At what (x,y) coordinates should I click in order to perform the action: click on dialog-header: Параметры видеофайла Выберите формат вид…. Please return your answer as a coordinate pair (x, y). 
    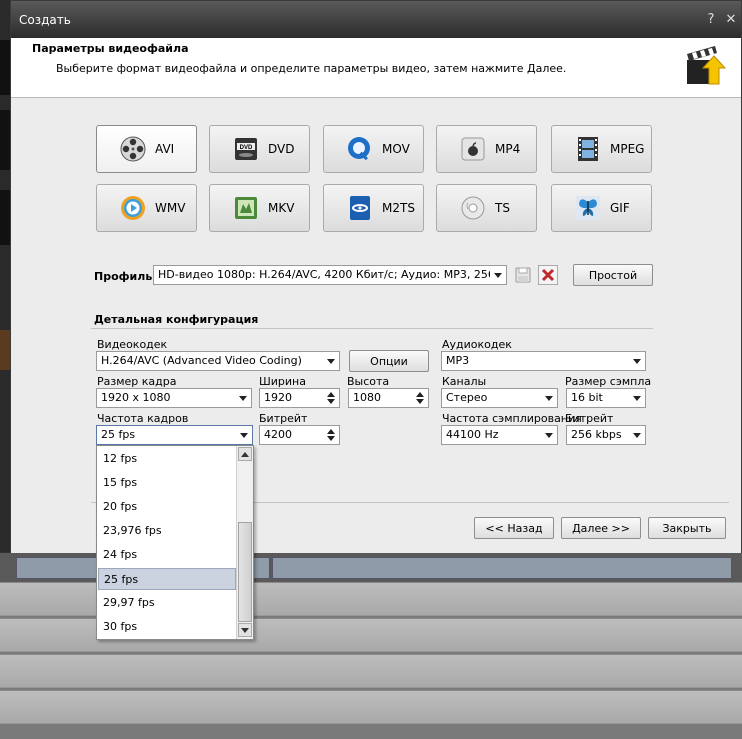
    Looking at the image, I should click on (376, 68).